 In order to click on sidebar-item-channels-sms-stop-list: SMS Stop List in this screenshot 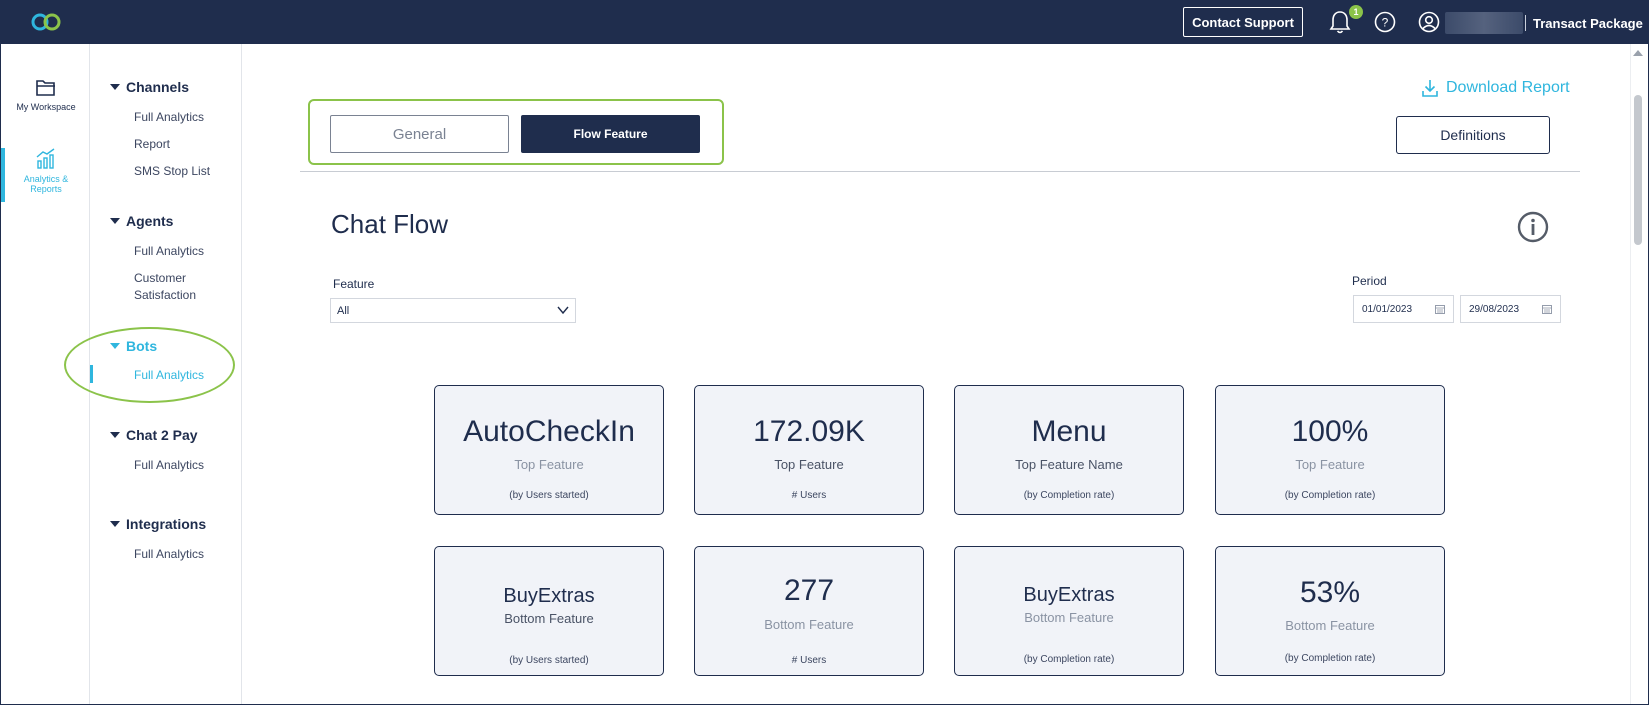, I will do `click(172, 171)`.